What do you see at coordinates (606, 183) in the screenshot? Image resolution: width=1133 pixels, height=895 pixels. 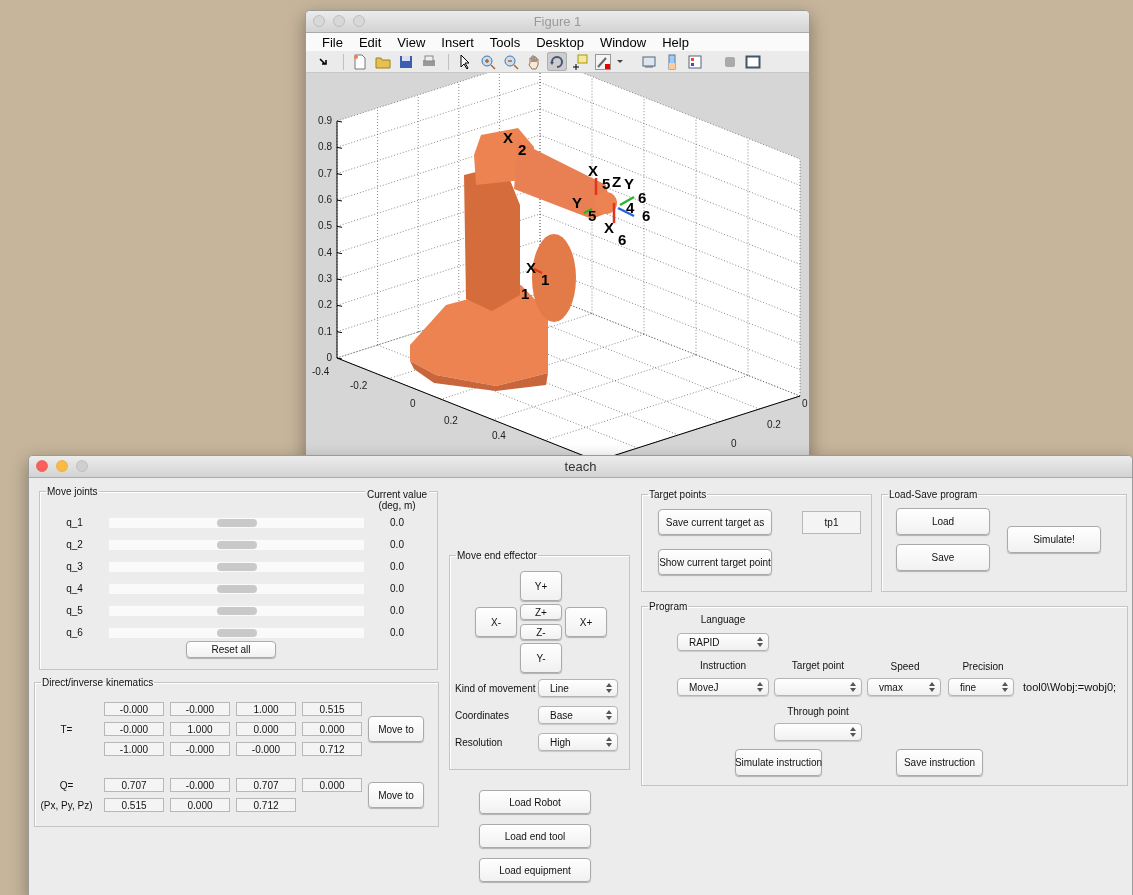 I see `frame-label: 5` at bounding box center [606, 183].